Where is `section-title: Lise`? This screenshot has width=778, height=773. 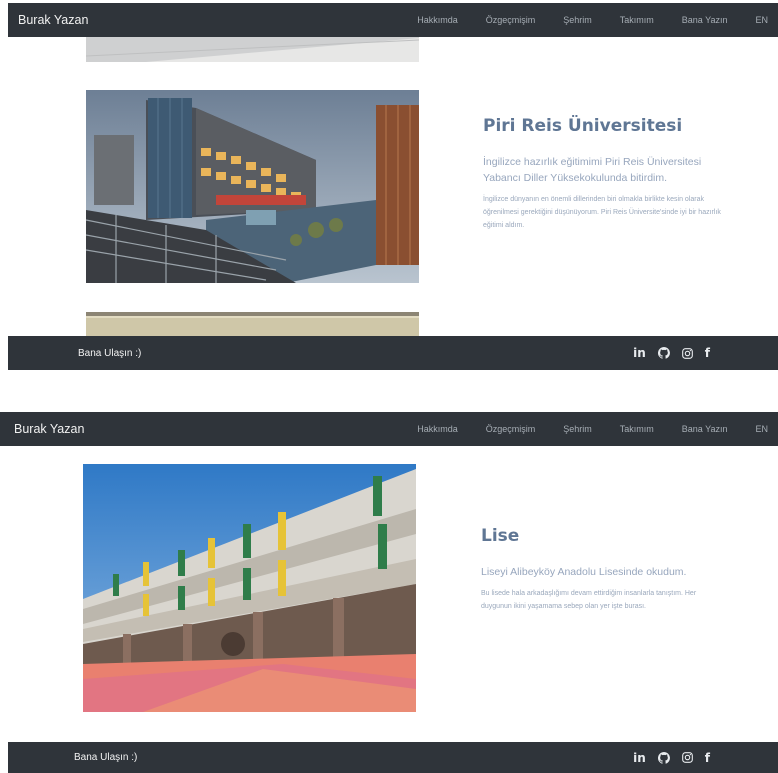 section-title: Lise is located at coordinates (500, 536).